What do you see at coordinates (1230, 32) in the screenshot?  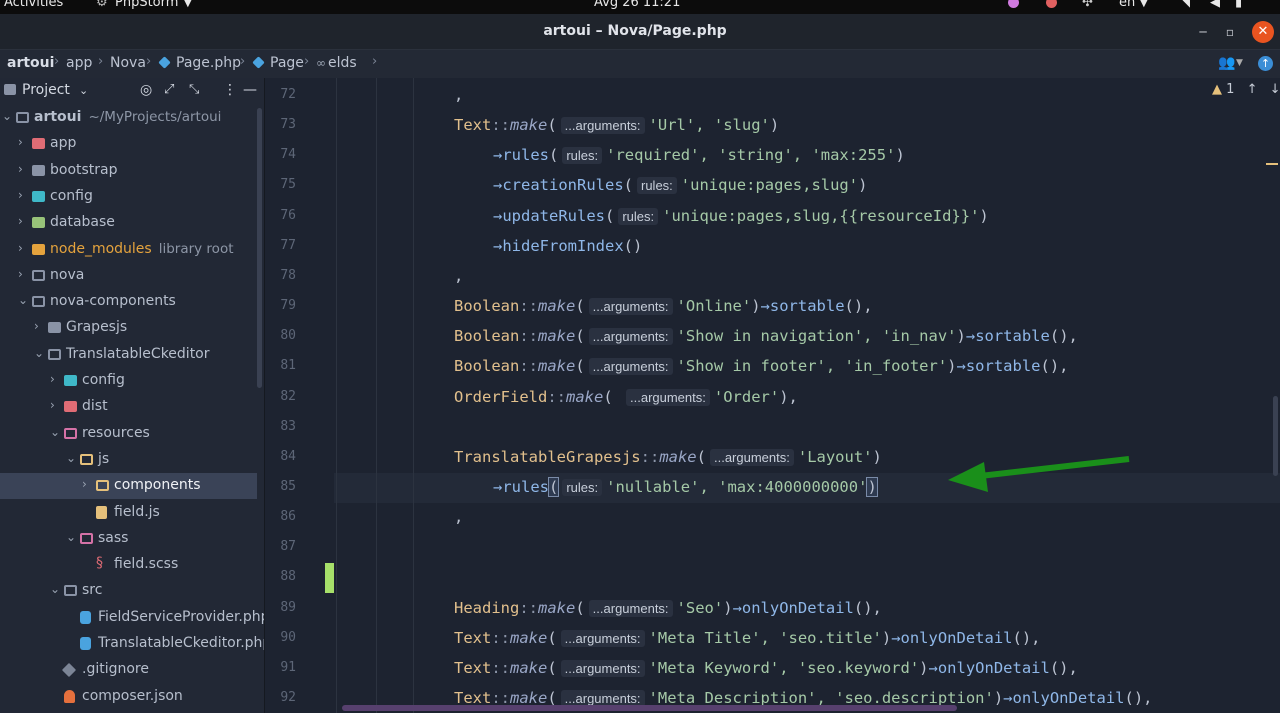 I see `maximize-button: ▫` at bounding box center [1230, 32].